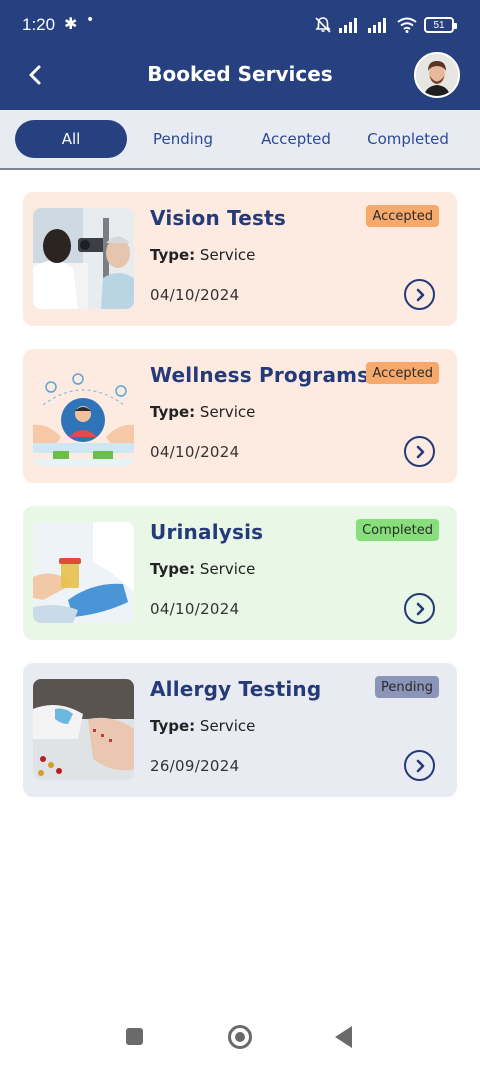  What do you see at coordinates (71, 139) in the screenshot?
I see `tab-all: All` at bounding box center [71, 139].